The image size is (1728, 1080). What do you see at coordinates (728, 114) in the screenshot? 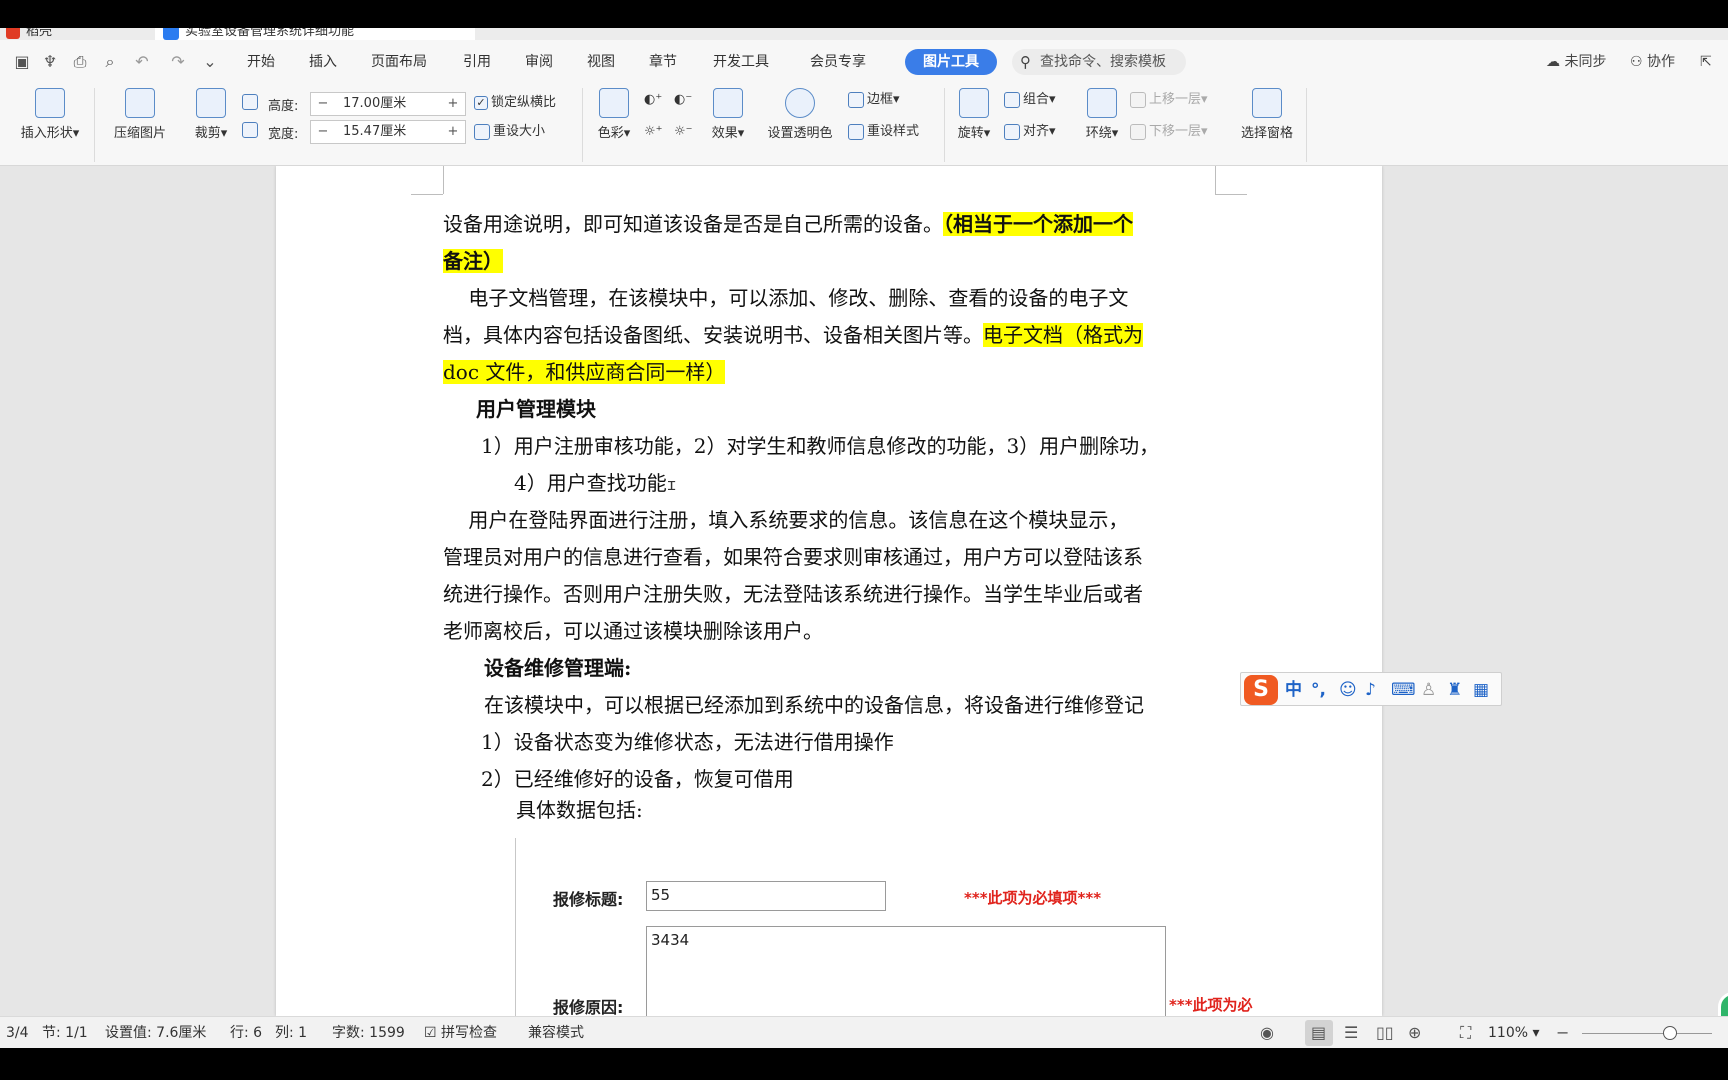
I see `effects-button: 效果▾` at bounding box center [728, 114].